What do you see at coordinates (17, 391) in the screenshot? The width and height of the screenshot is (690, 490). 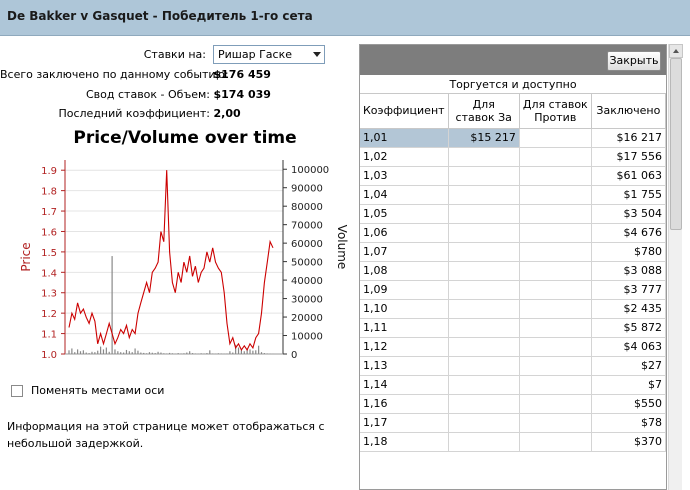 I see `swap-axes-checkbox` at bounding box center [17, 391].